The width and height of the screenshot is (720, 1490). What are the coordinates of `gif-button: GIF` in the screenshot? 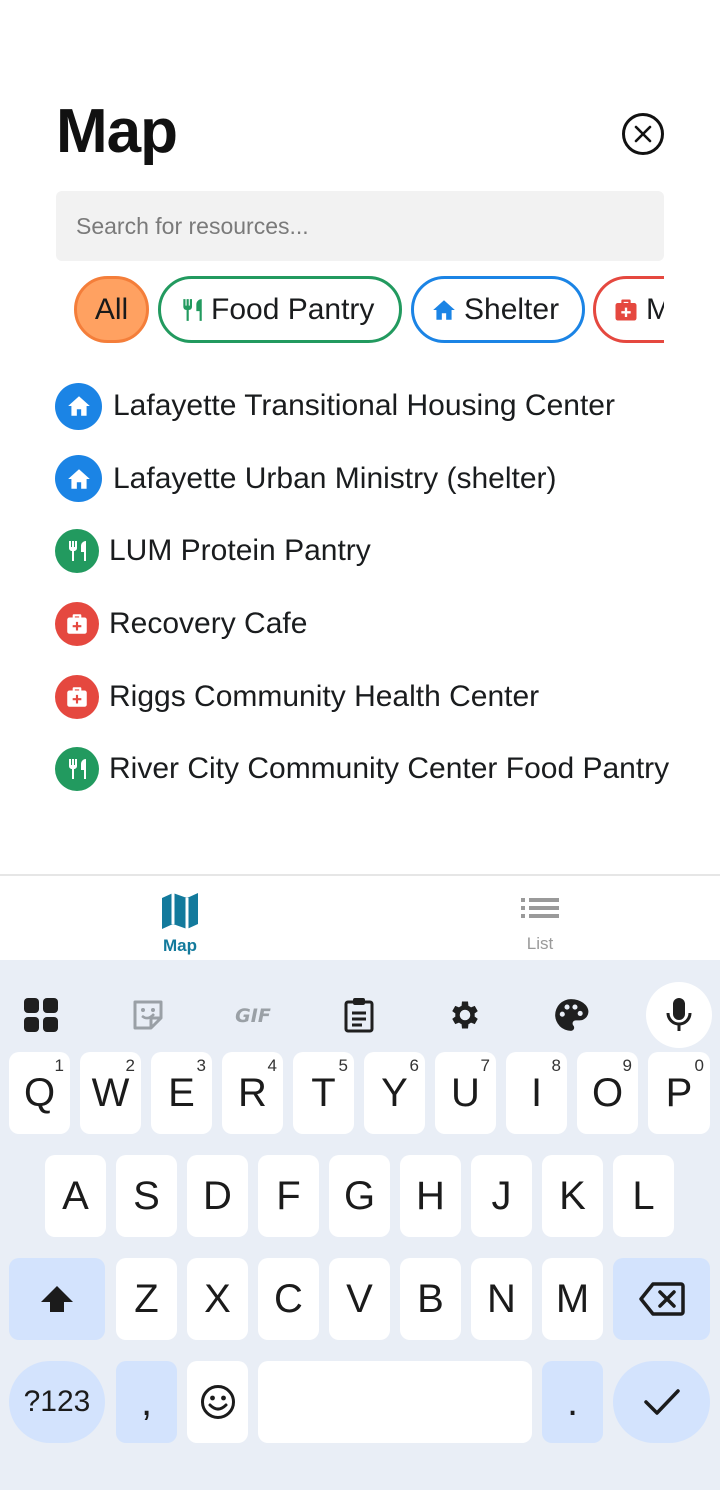 It's located at (253, 1015).